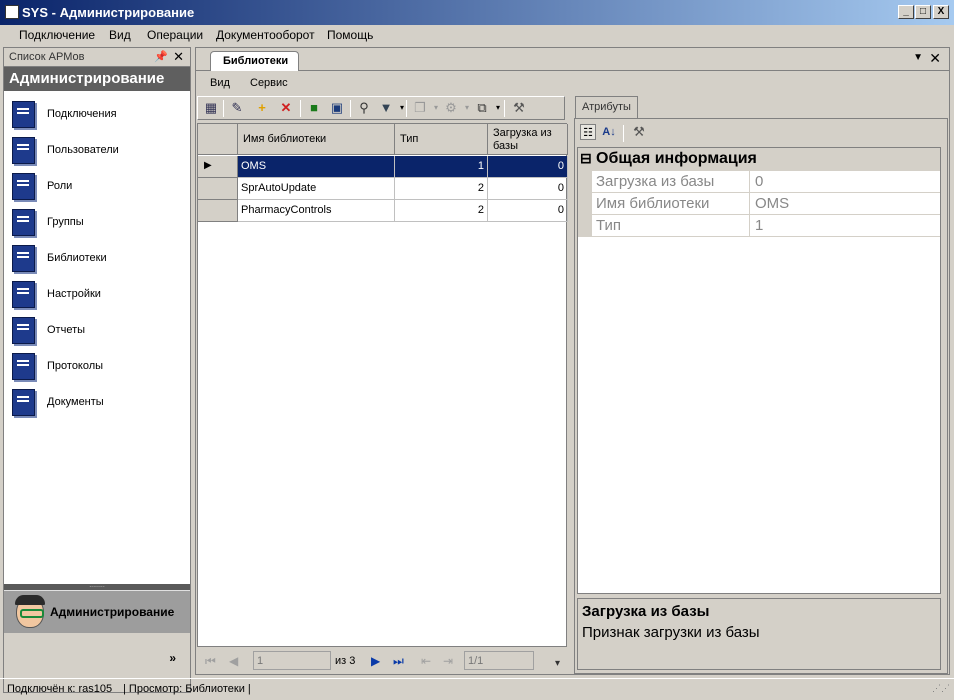 Image resolution: width=954 pixels, height=700 pixels. What do you see at coordinates (316, 189) in the screenshot?
I see `cell-name: SprAutoUpdate` at bounding box center [316, 189].